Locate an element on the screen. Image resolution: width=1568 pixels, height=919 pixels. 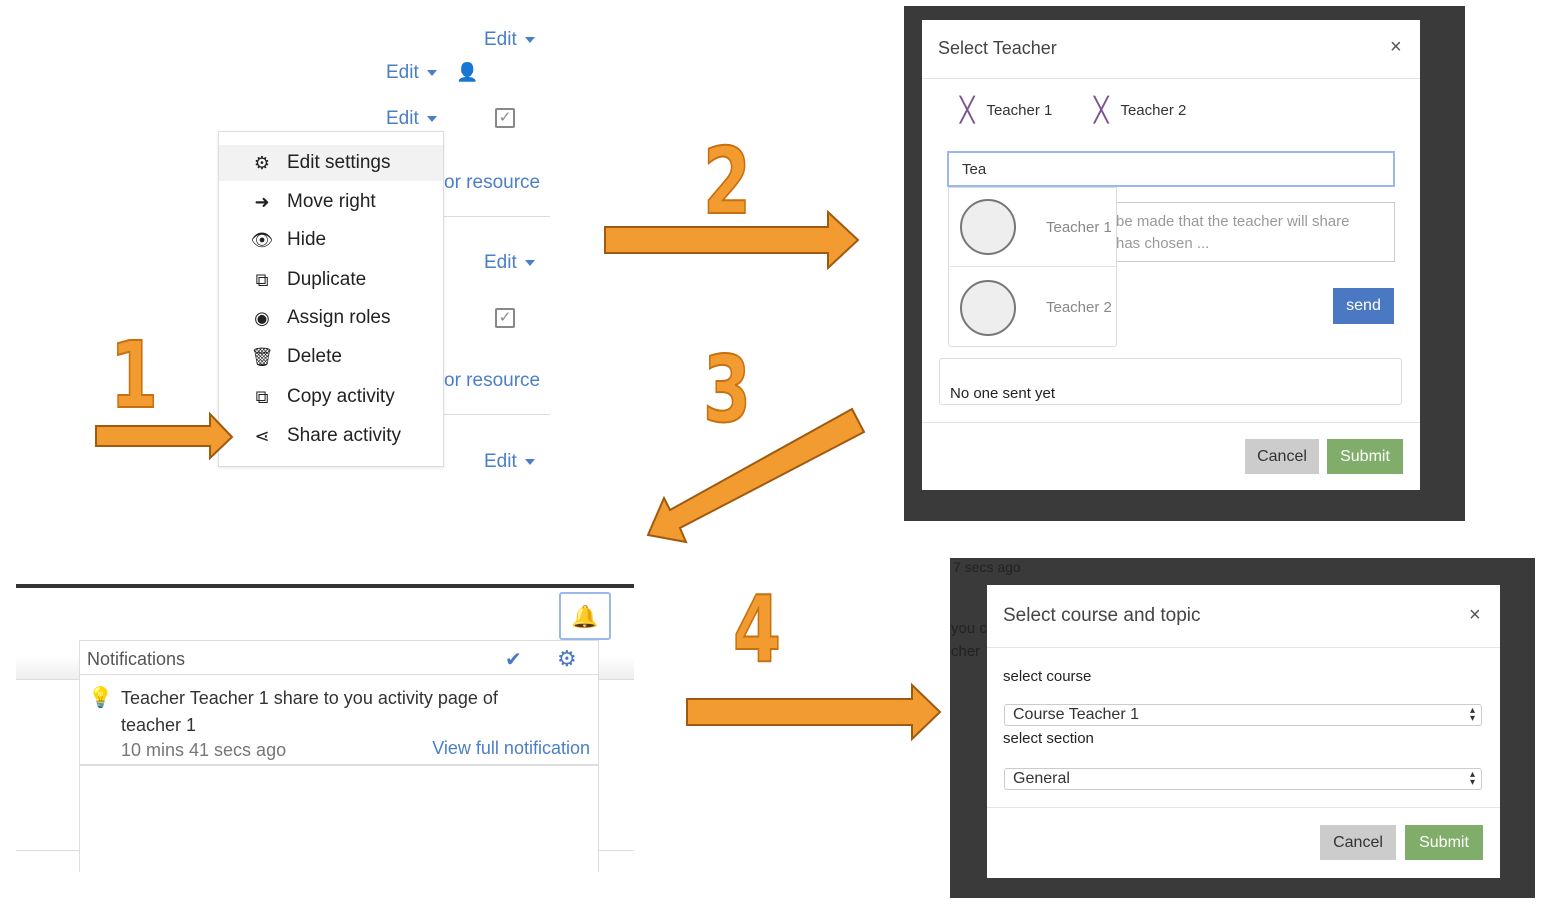
navbar-edge is located at coordinates (325, 586).